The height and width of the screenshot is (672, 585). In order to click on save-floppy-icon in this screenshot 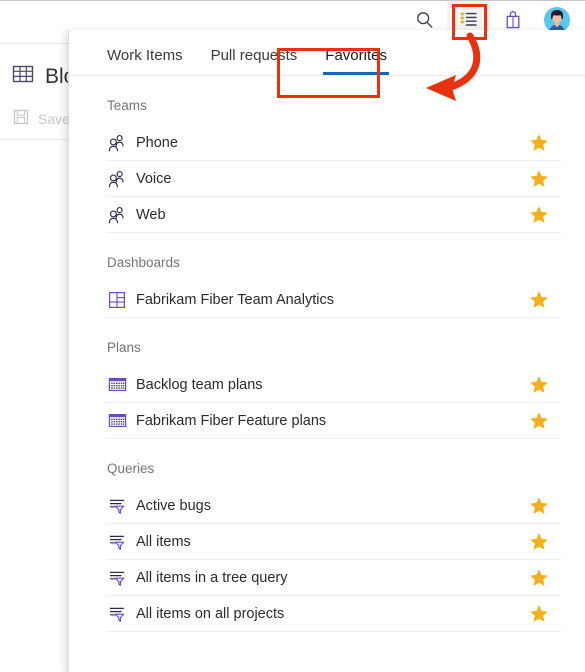, I will do `click(21, 118)`.